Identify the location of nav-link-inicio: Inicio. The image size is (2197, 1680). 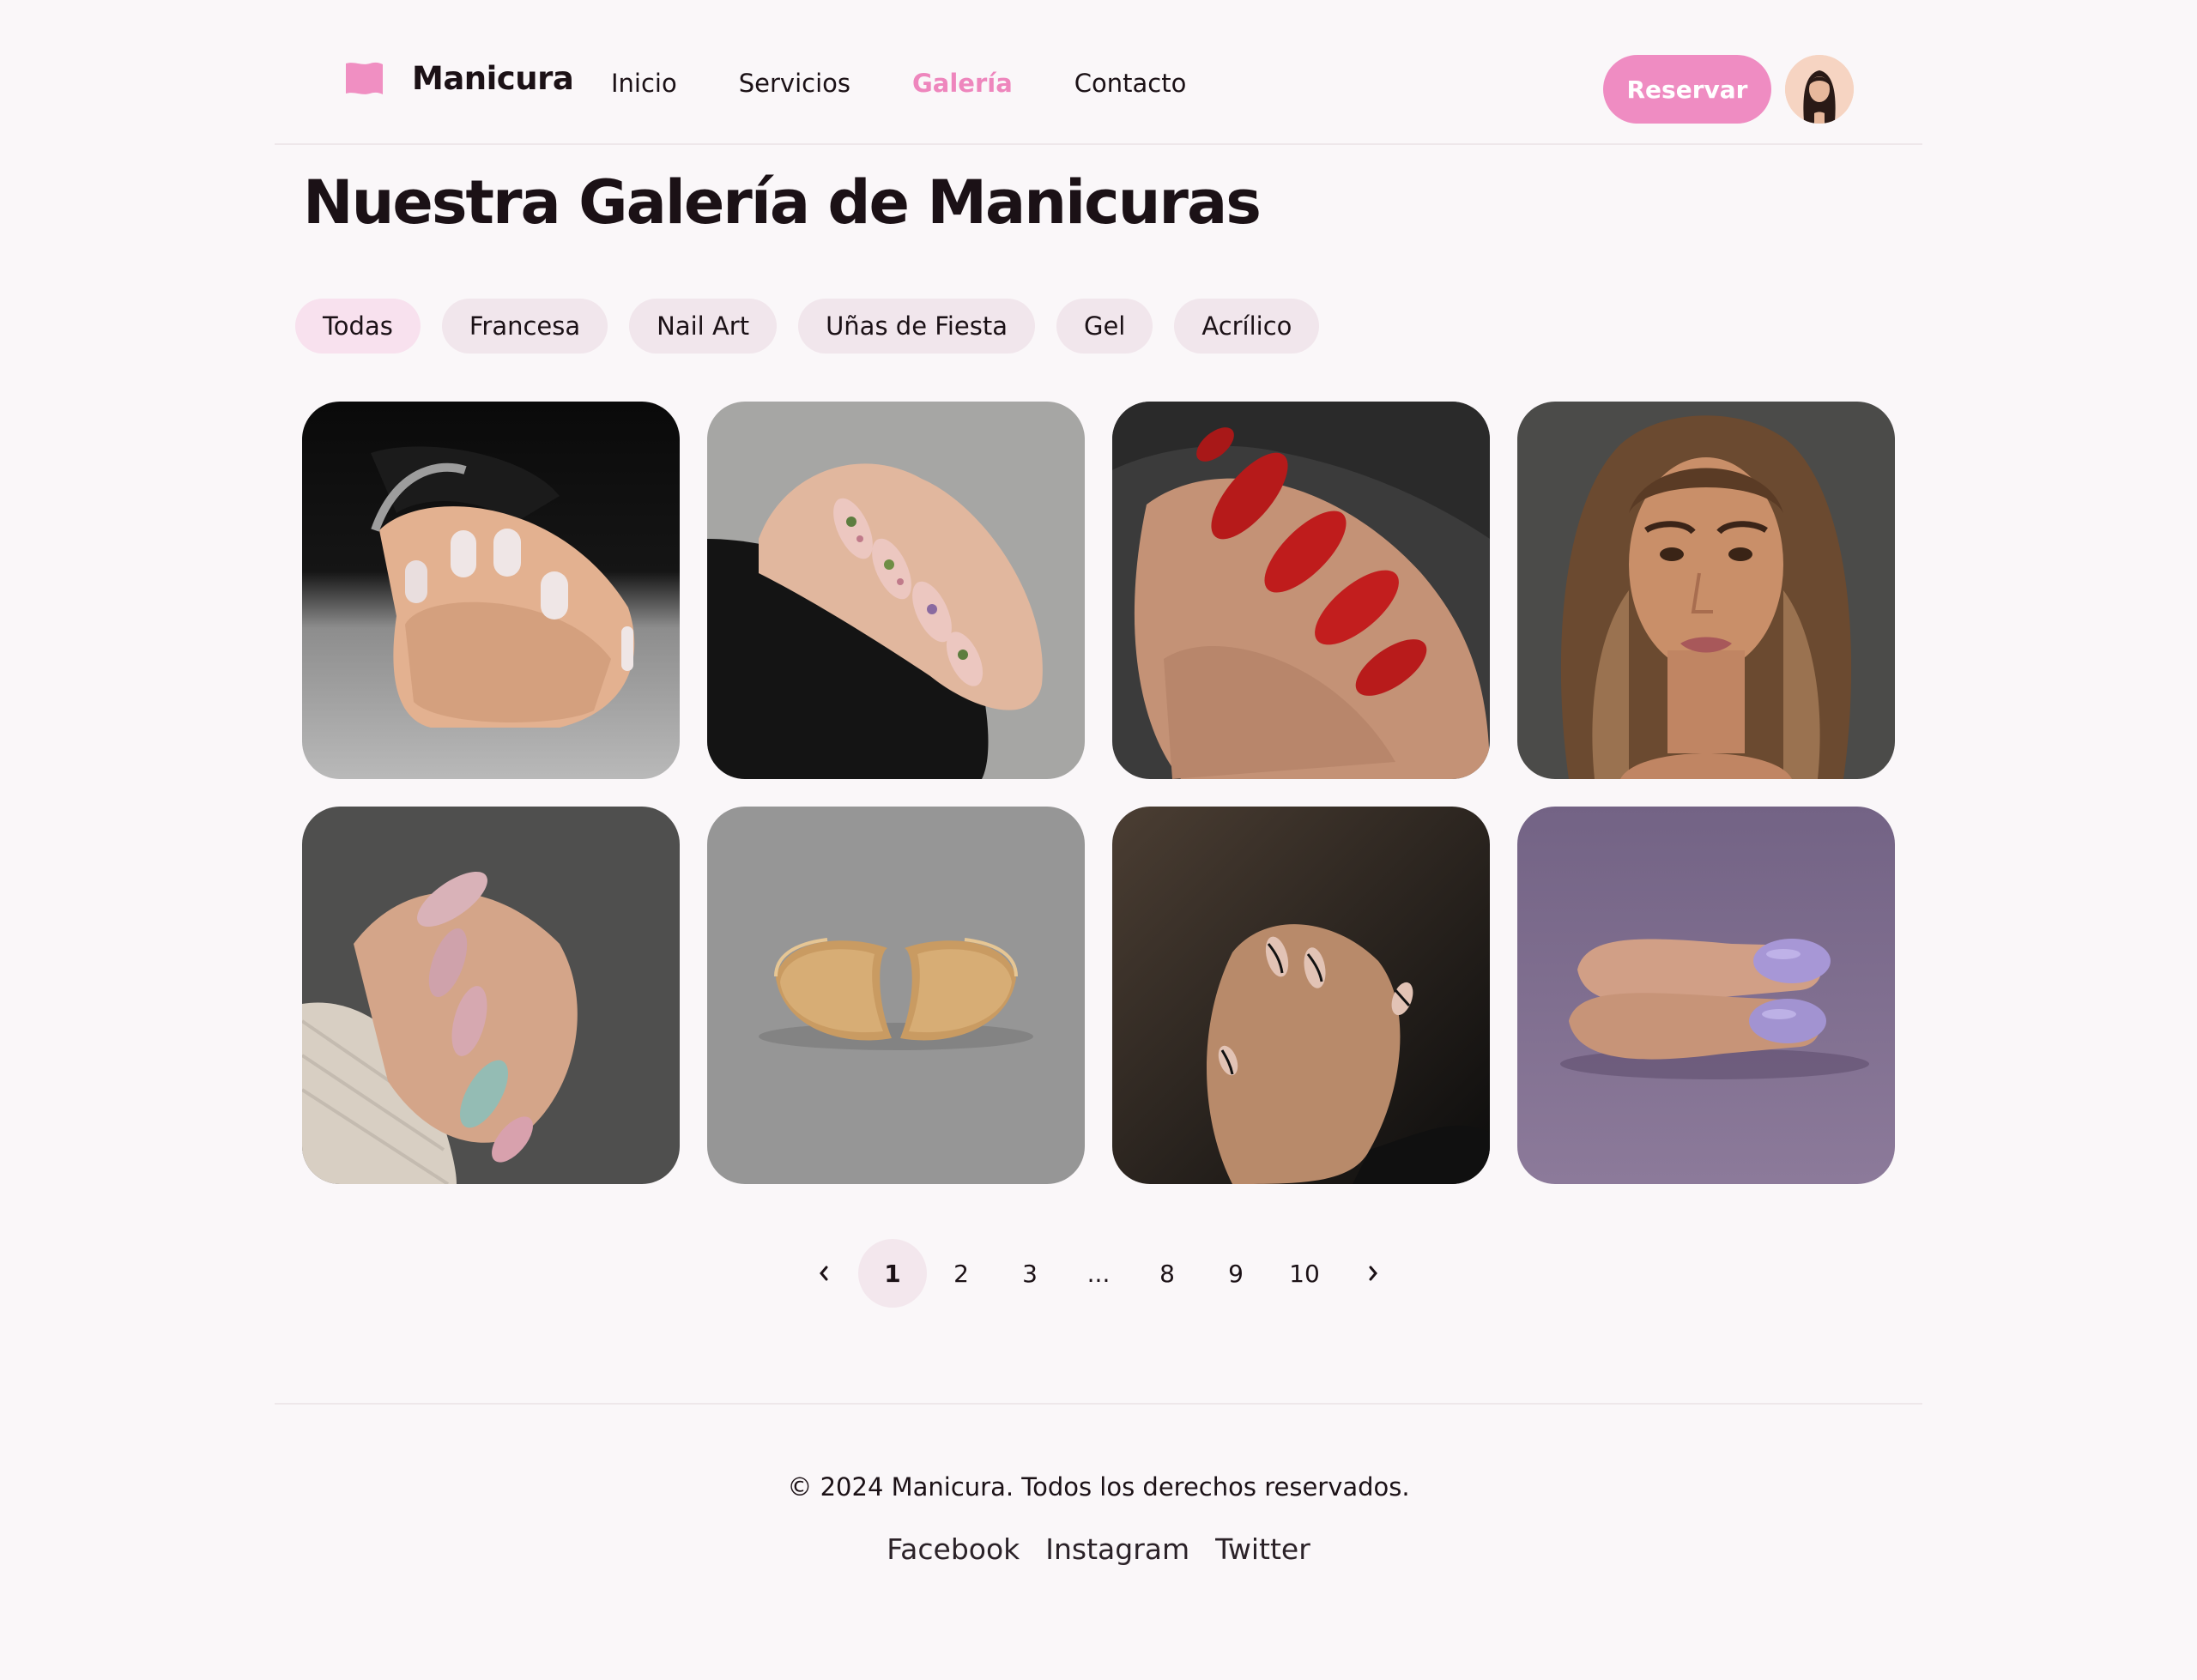
(644, 83).